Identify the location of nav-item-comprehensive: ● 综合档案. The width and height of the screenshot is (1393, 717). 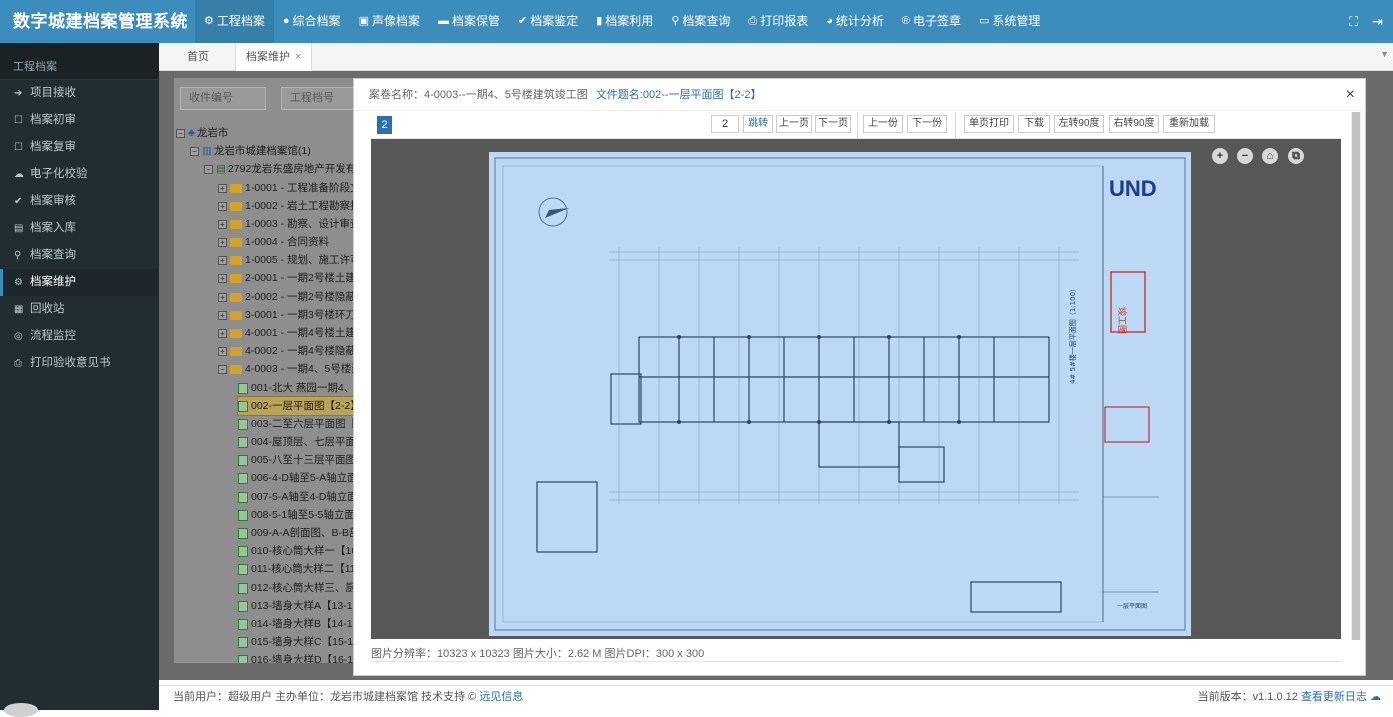
(312, 21).